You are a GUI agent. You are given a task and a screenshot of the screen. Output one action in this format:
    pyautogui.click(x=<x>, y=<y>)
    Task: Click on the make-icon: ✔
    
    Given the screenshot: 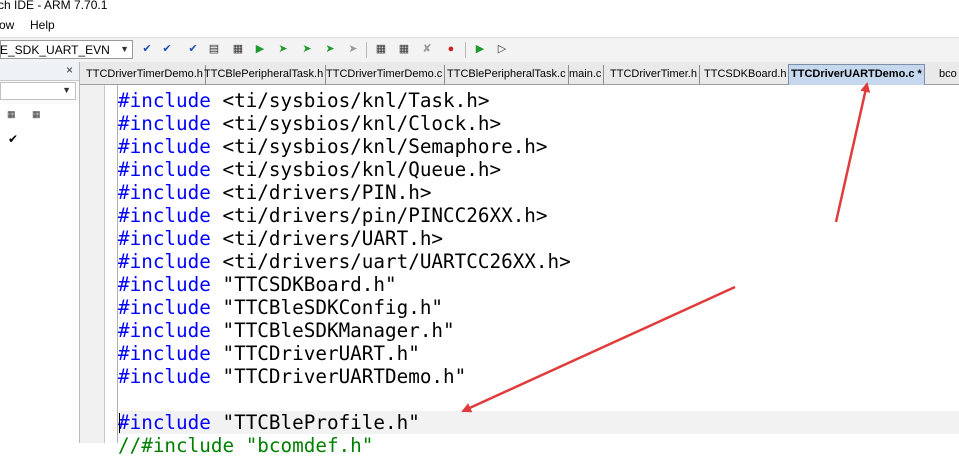 What is the action you would take?
    pyautogui.click(x=147, y=49)
    